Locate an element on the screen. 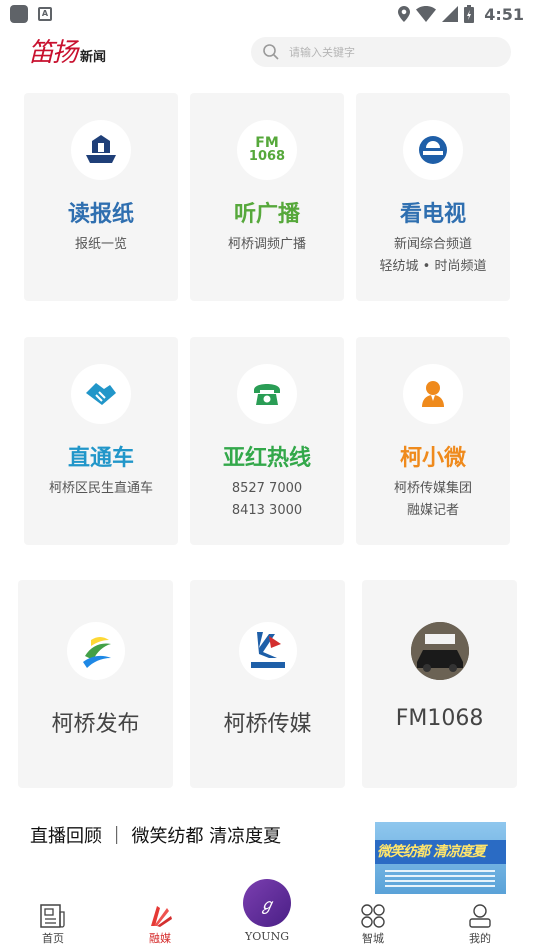  card-subtitle-2: 融媒记者 is located at coordinates (432, 510).